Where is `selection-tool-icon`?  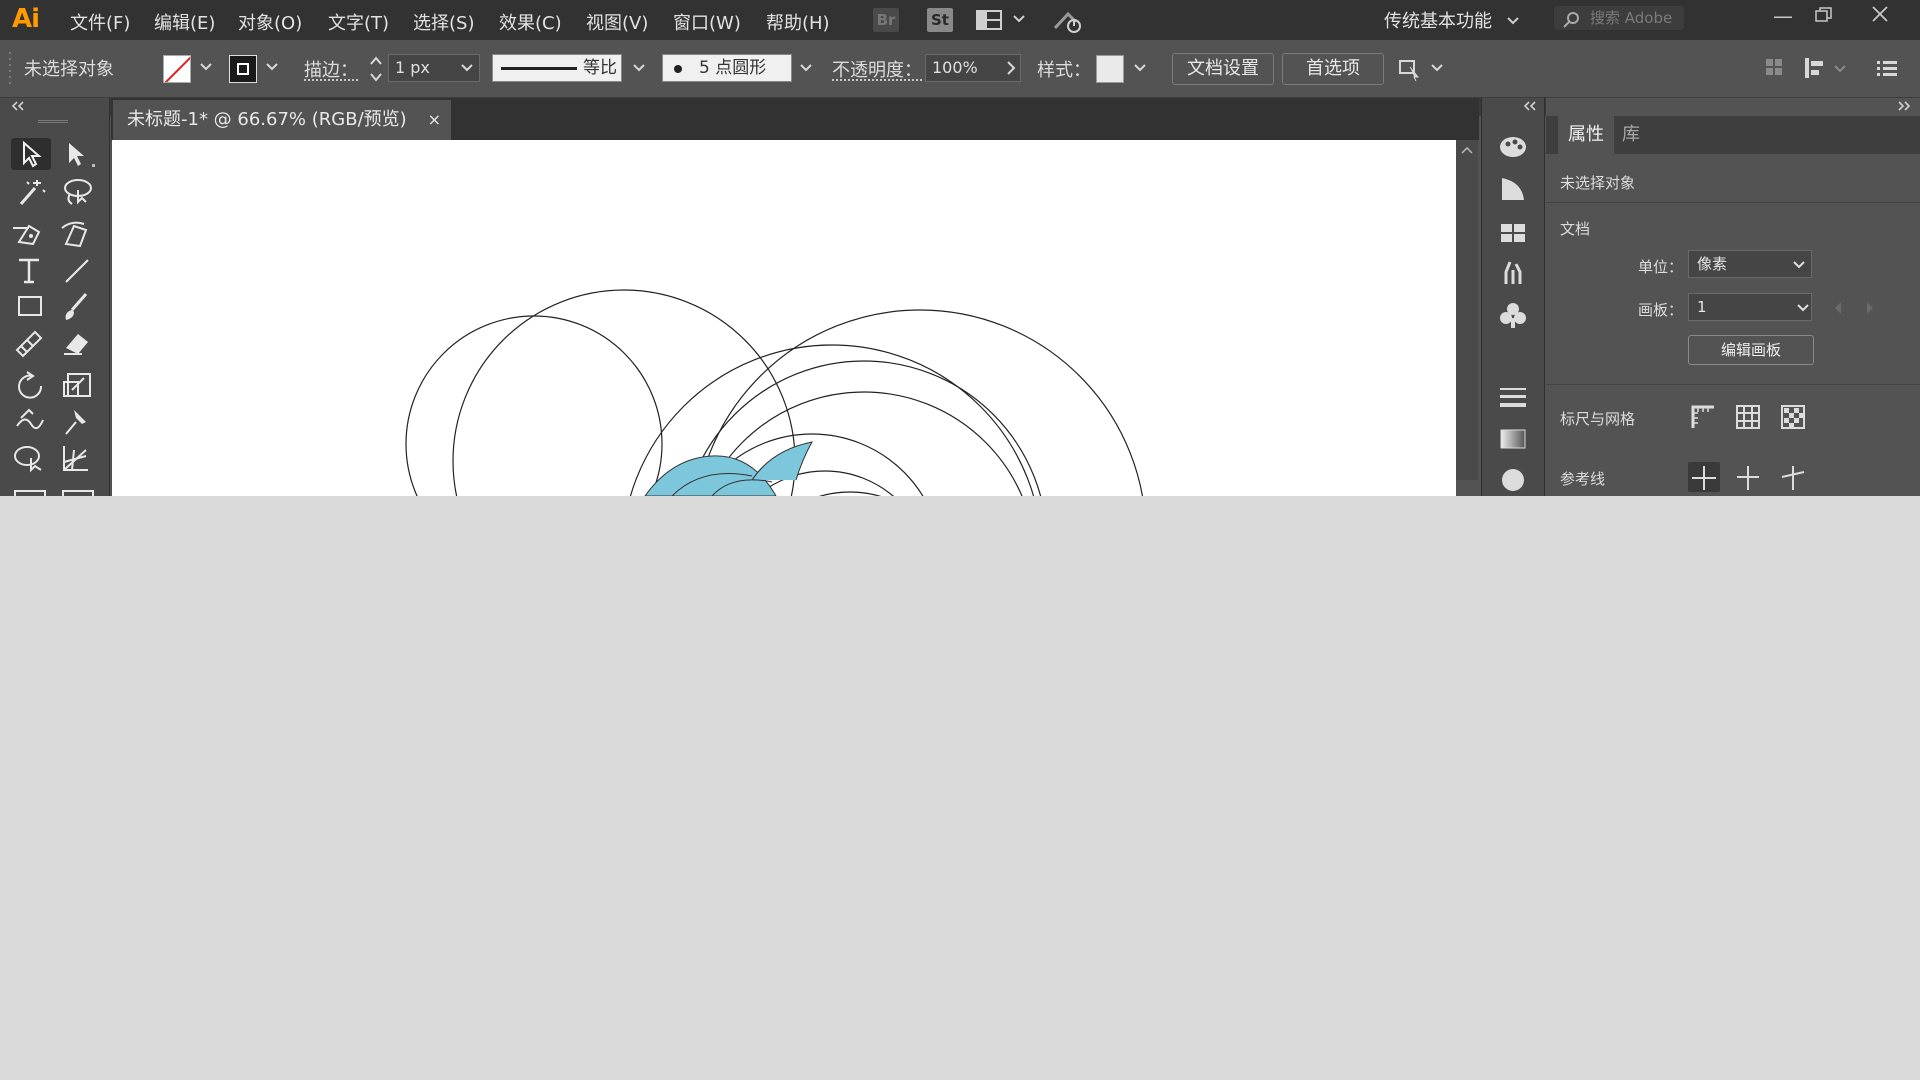 selection-tool-icon is located at coordinates (31, 154).